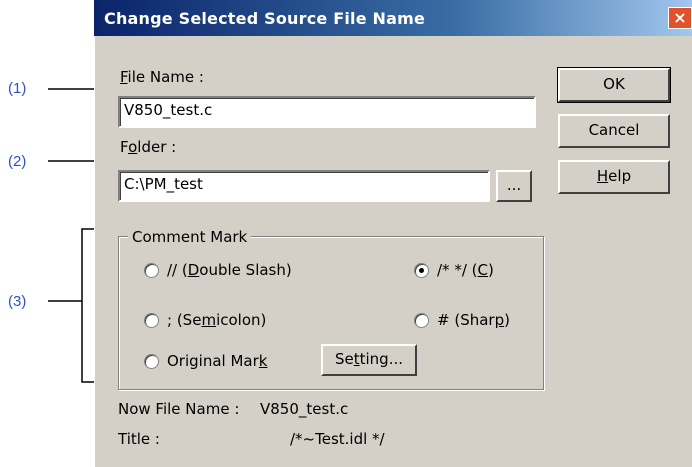 Image resolution: width=692 pixels, height=467 pixels. I want to click on folder-label: Folder :, so click(148, 147).